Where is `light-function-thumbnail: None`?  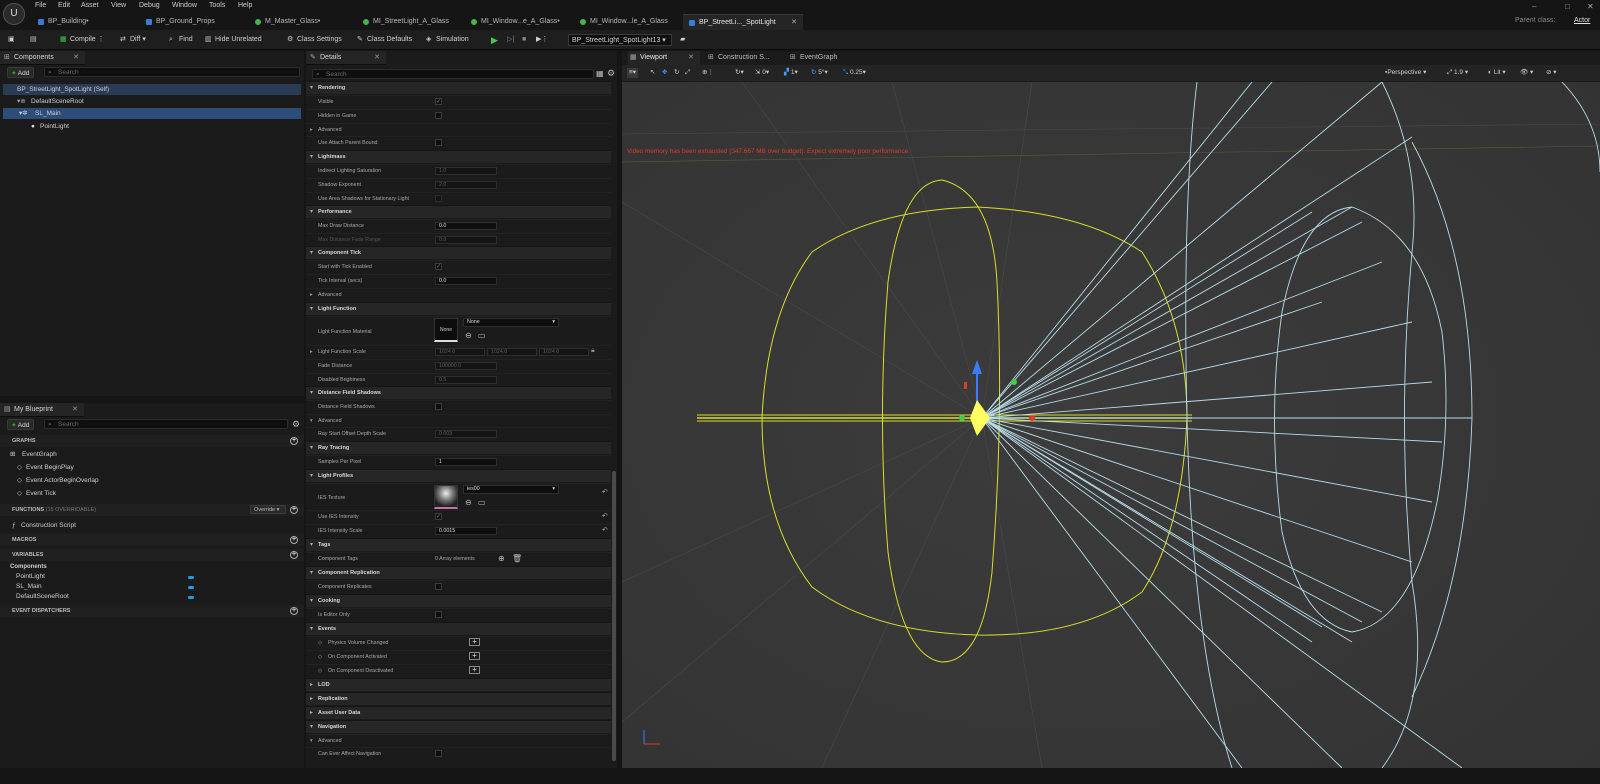 light-function-thumbnail: None is located at coordinates (446, 330).